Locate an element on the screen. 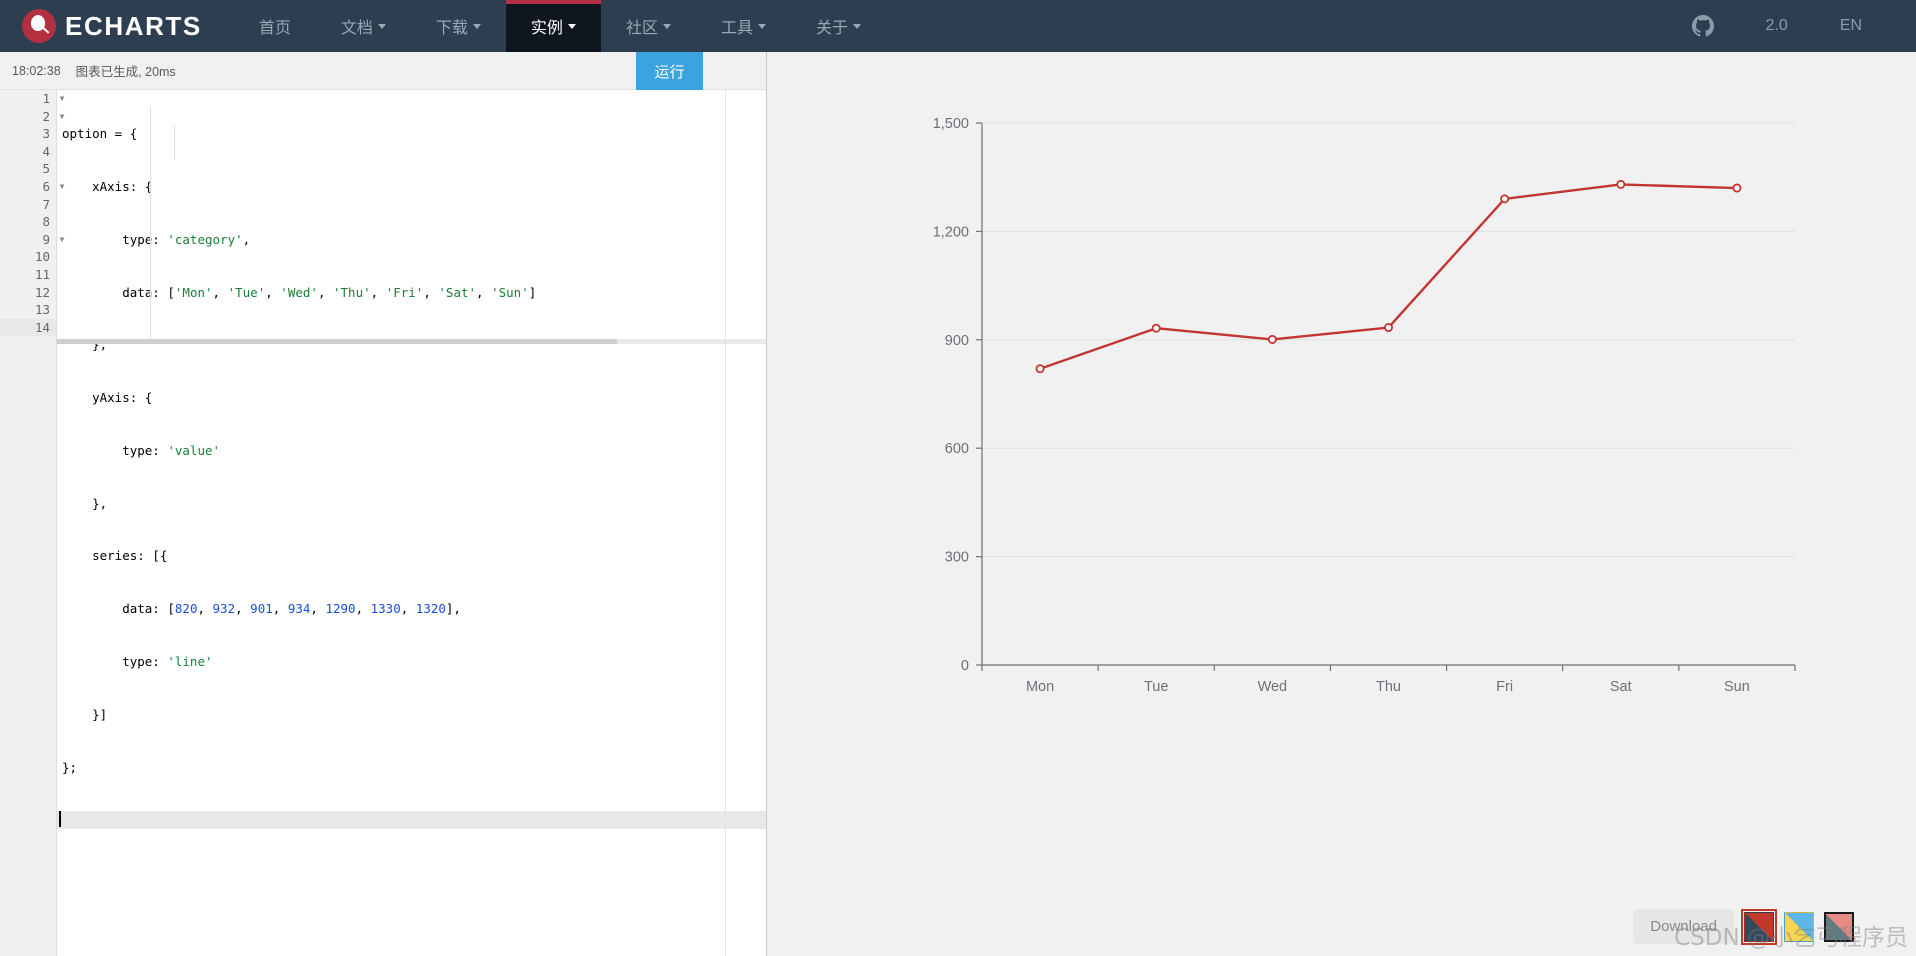 The image size is (1916, 956). nav-item-label: 关于 is located at coordinates (831, 28).